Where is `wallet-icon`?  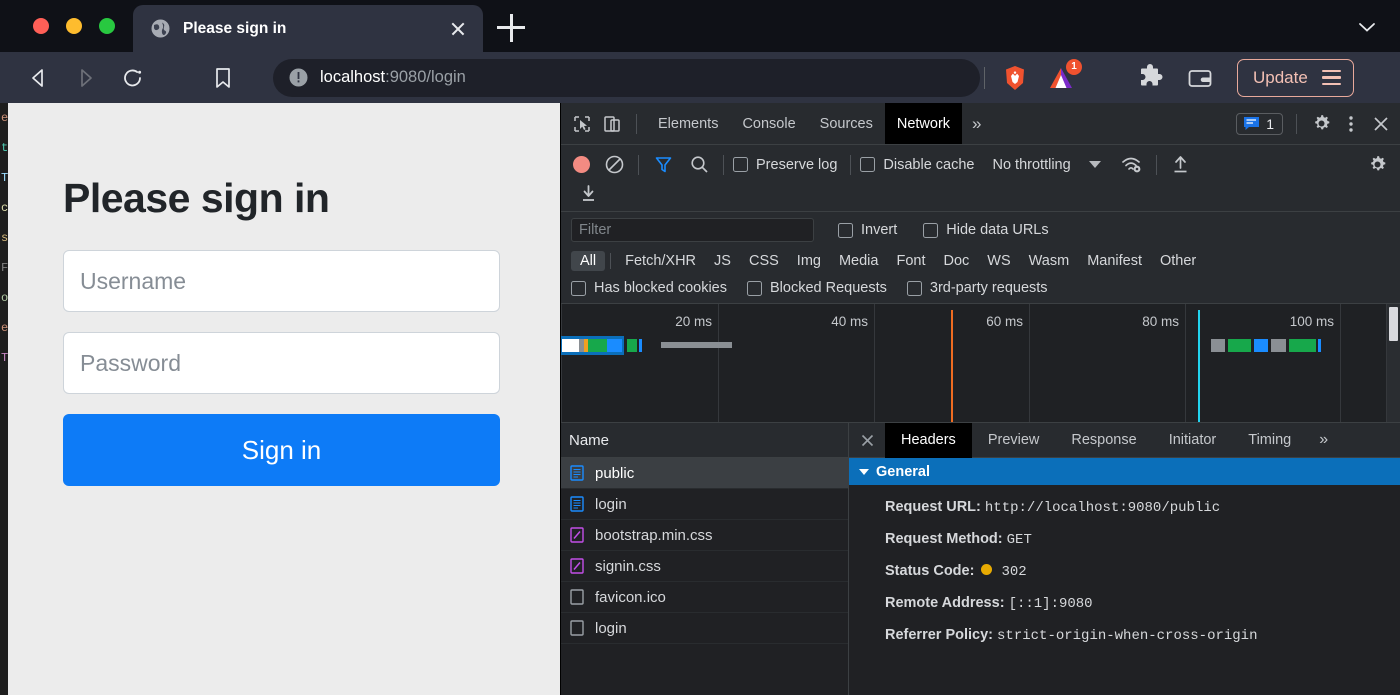
wallet-icon is located at coordinates (1200, 78).